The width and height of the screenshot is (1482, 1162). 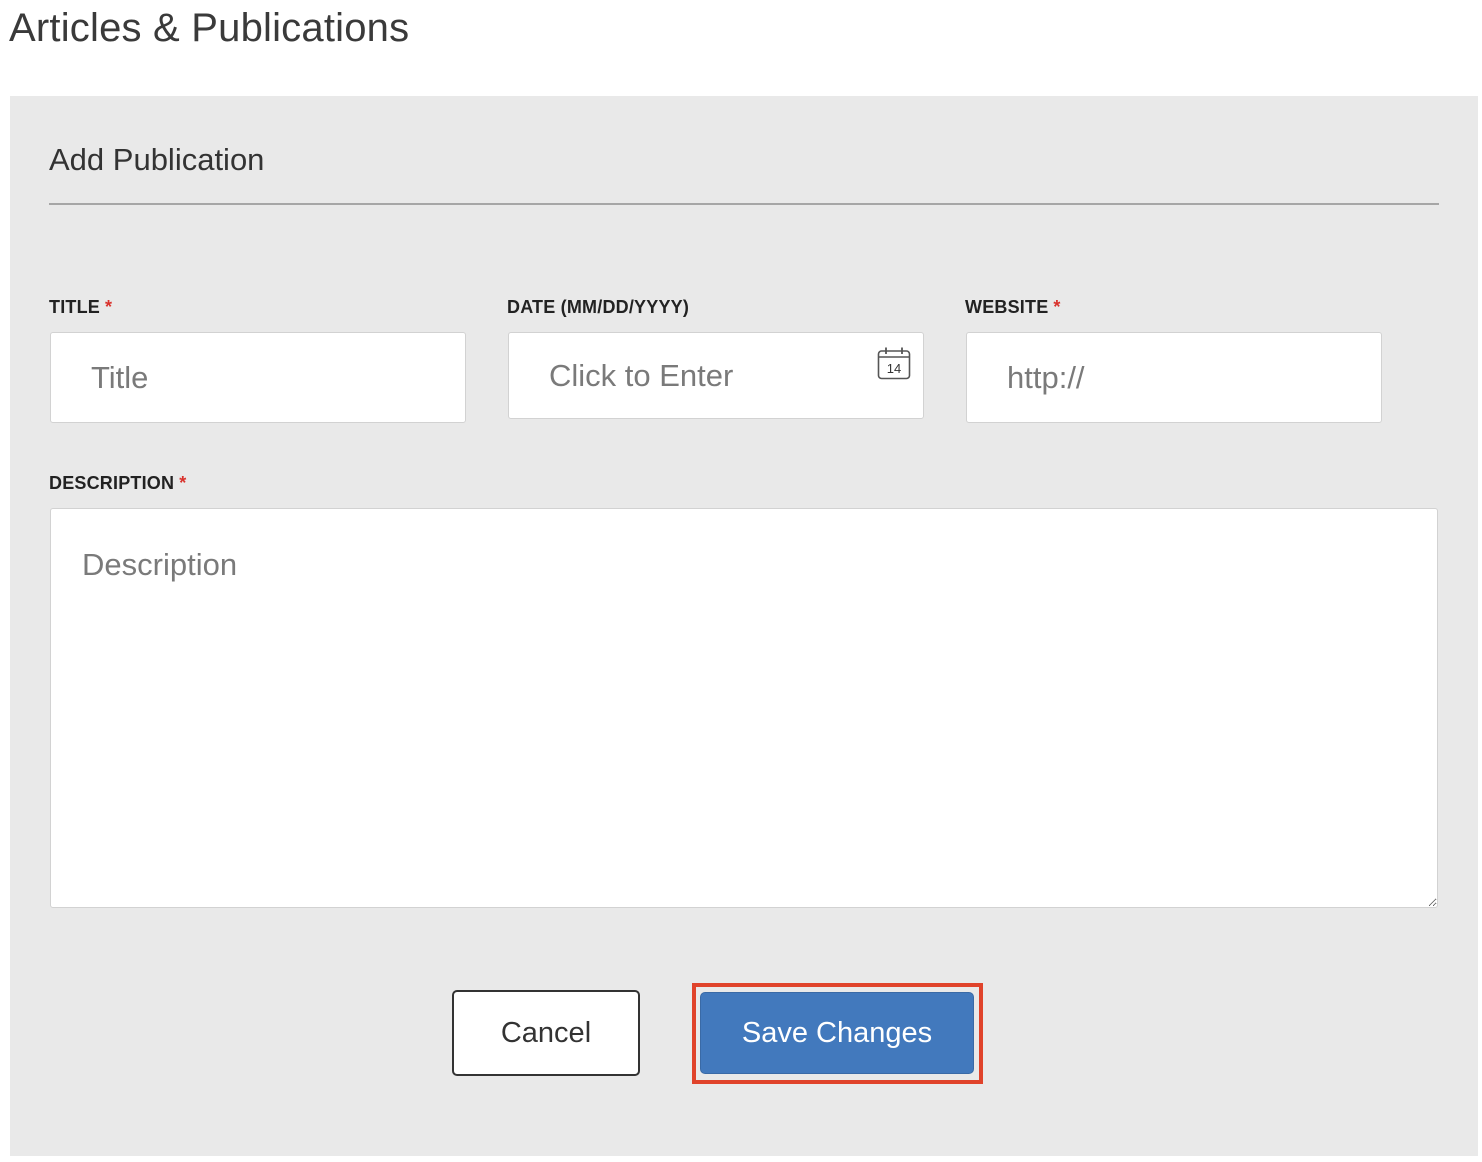 What do you see at coordinates (1174, 377) in the screenshot?
I see `website-input` at bounding box center [1174, 377].